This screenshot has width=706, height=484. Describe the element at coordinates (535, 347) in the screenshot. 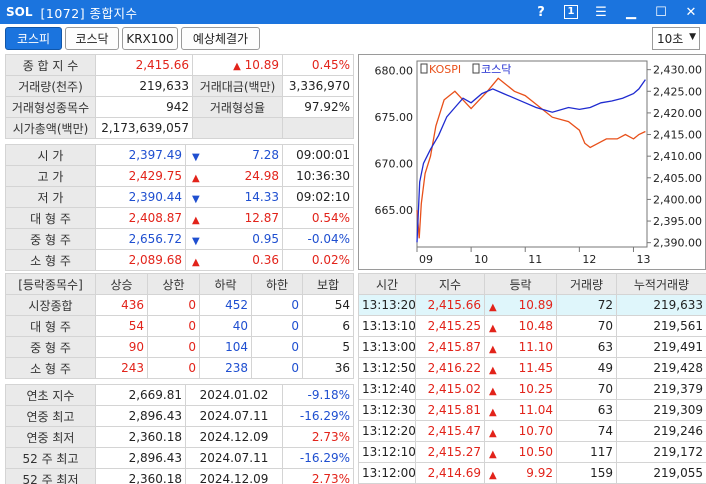

I see `tick-change-value: 11.10` at that location.